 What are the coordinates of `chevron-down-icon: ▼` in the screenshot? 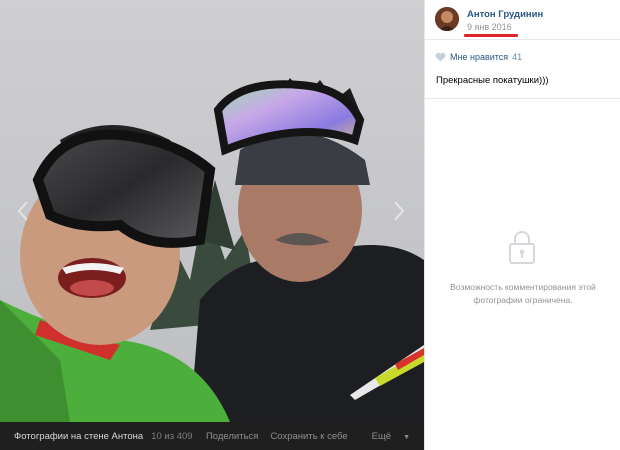 It's located at (406, 437).